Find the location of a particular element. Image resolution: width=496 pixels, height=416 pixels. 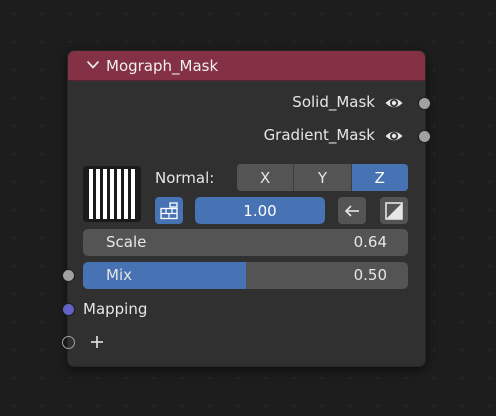

output-socket-solid-mask is located at coordinates (424, 103).